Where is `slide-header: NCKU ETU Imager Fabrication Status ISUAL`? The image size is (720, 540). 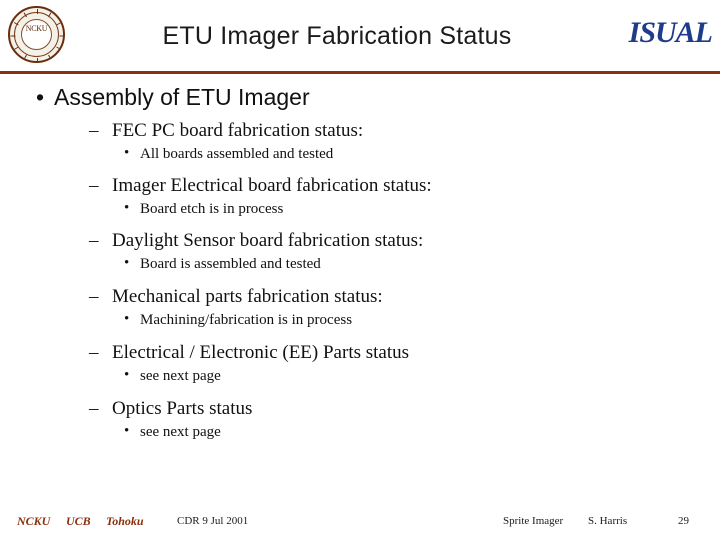 slide-header: NCKU ETU Imager Fabrication Status ISUAL is located at coordinates (360, 37).